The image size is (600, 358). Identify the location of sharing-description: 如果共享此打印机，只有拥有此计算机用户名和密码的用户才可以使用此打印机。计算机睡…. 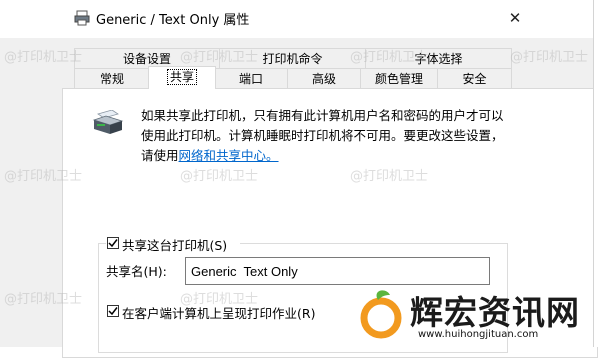
(326, 136).